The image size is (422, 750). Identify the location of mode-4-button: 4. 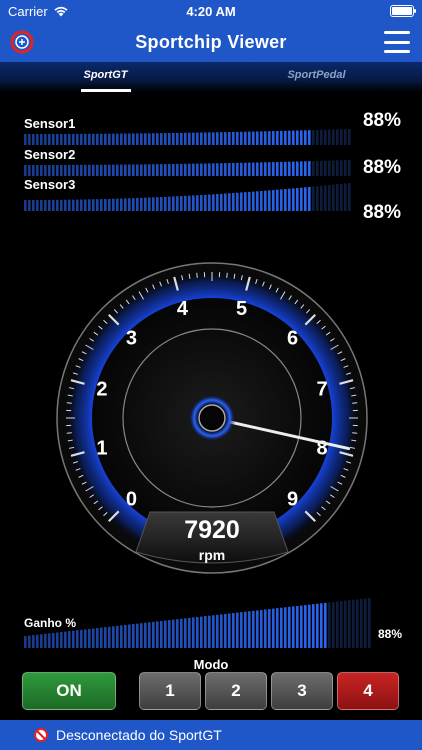
(368, 691).